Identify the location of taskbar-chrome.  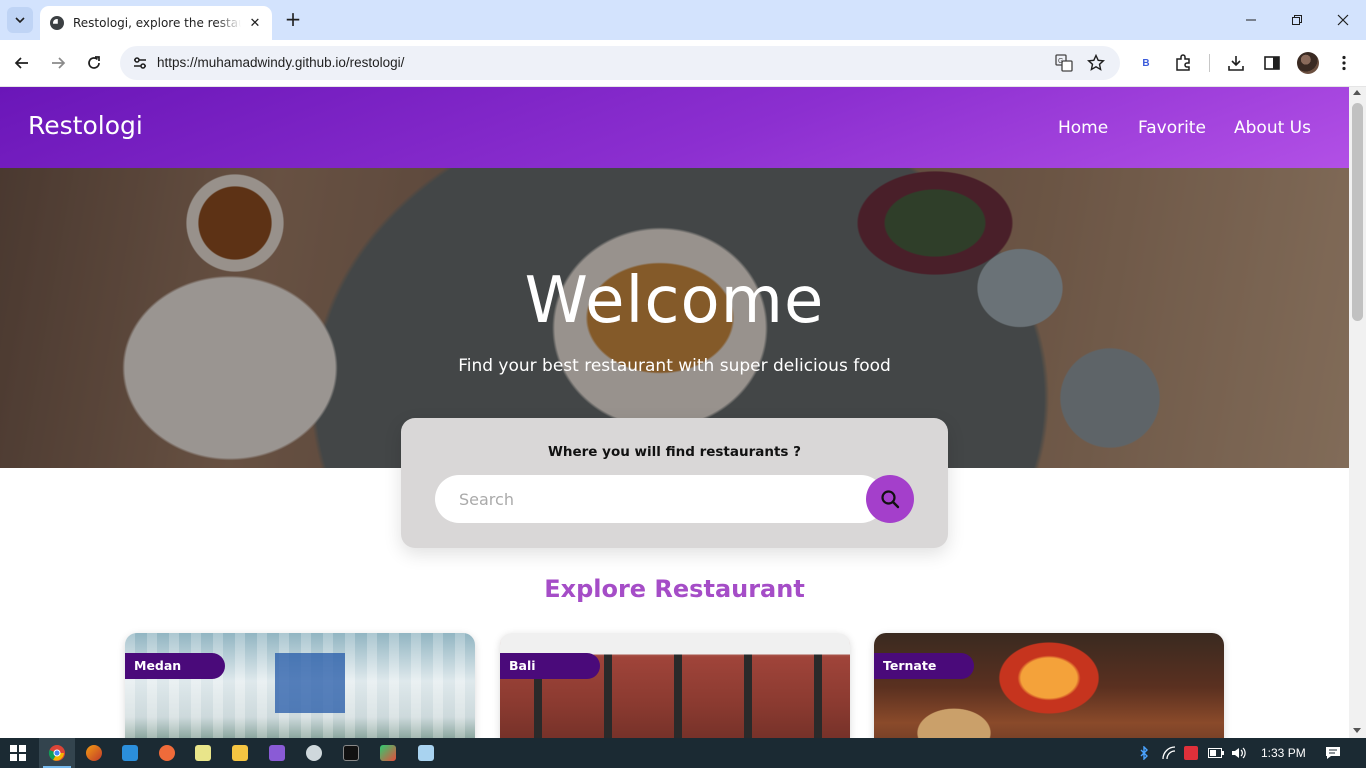
(57, 753).